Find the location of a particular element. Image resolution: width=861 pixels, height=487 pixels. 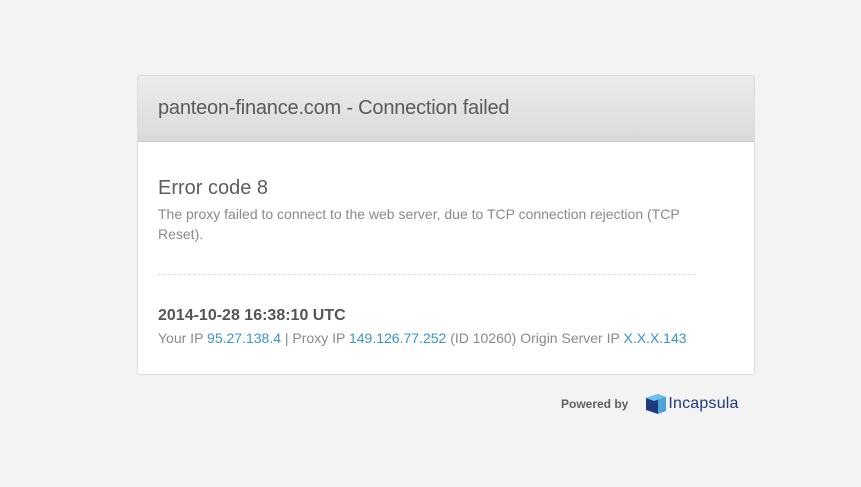

timestamp: 2014-10-28 16:38:10 UTC is located at coordinates (252, 315).